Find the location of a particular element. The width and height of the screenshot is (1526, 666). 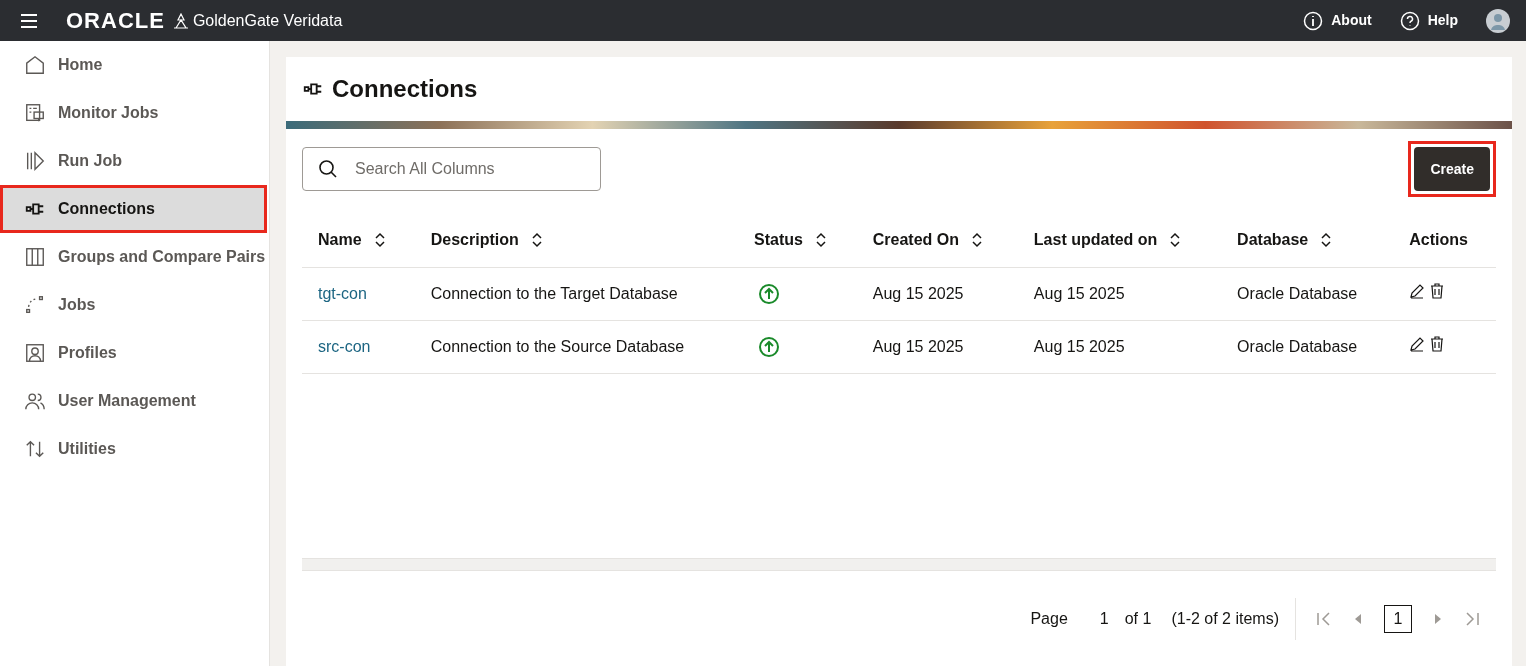

arrows-icon is located at coordinates (35, 449).